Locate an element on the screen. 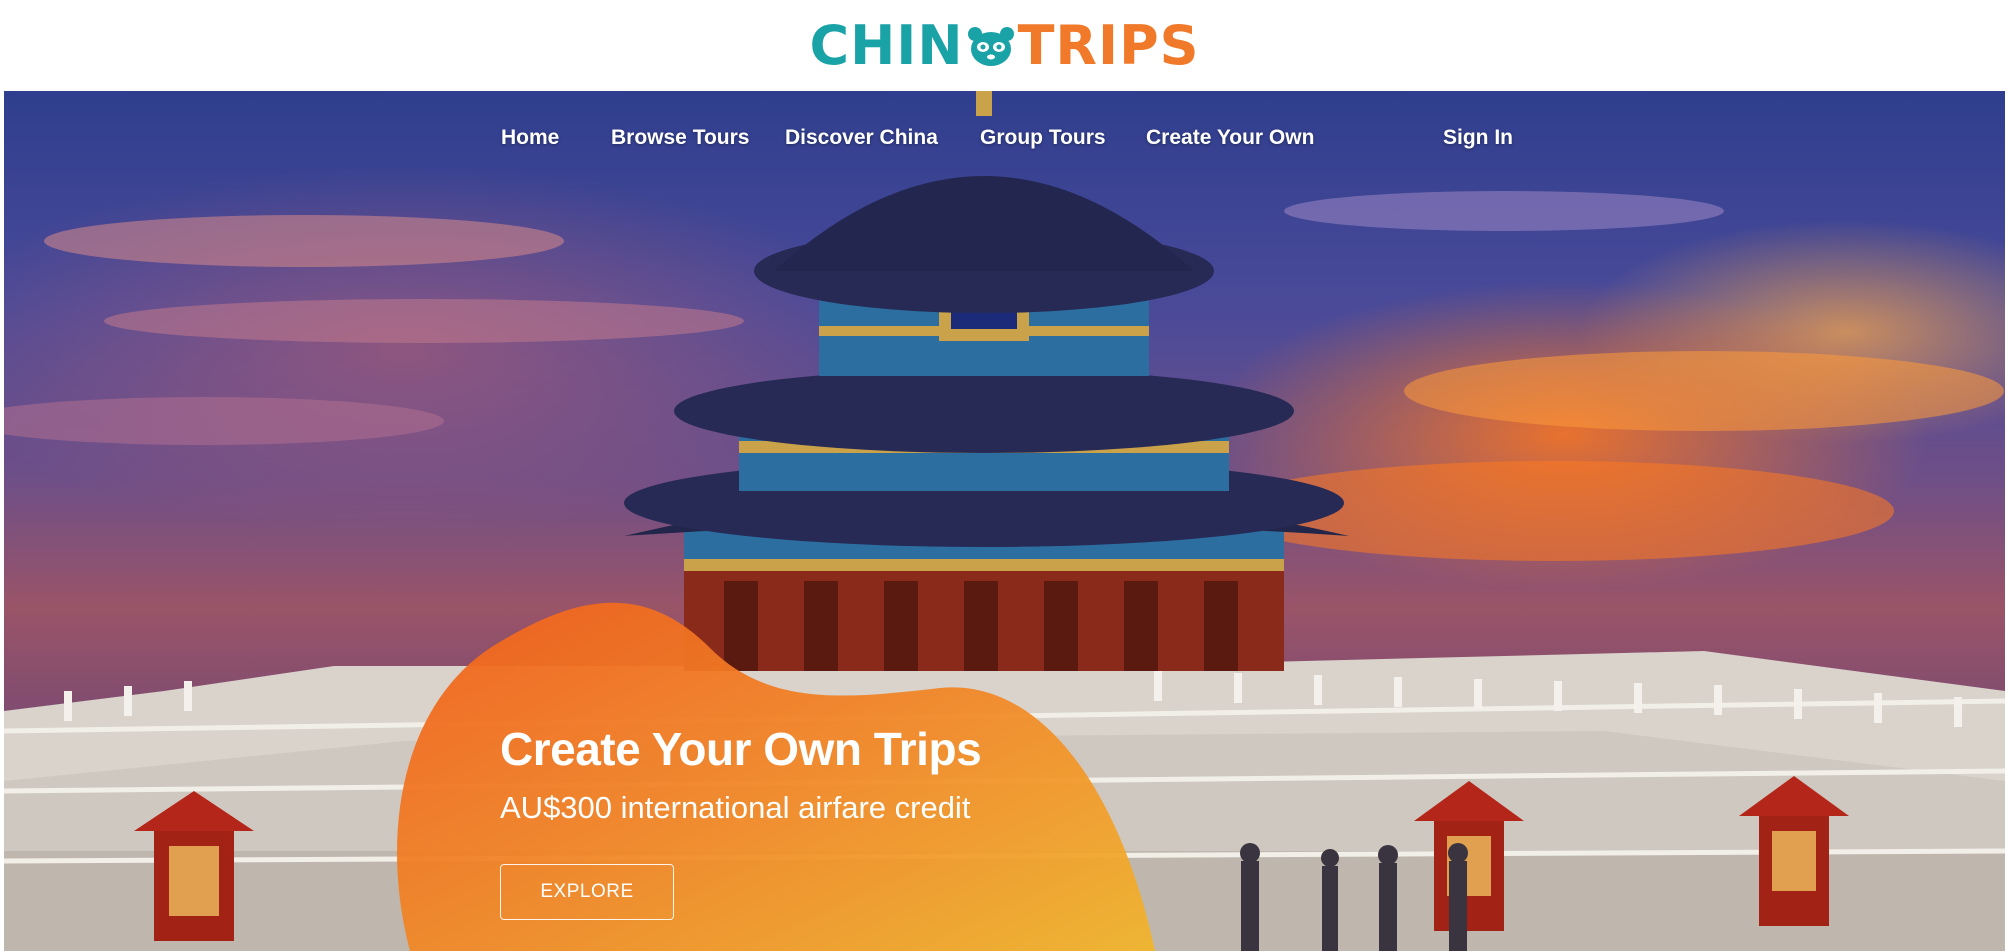 The image size is (2009, 951). nav-create-your-own: Create Your Own is located at coordinates (1230, 138).